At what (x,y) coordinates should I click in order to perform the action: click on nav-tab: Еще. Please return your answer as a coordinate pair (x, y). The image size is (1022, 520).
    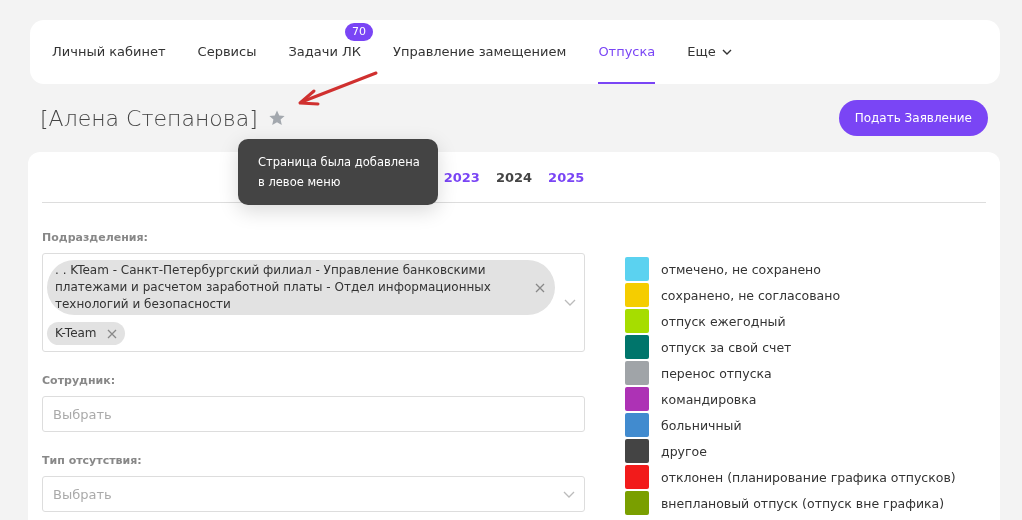
    Looking at the image, I should click on (709, 52).